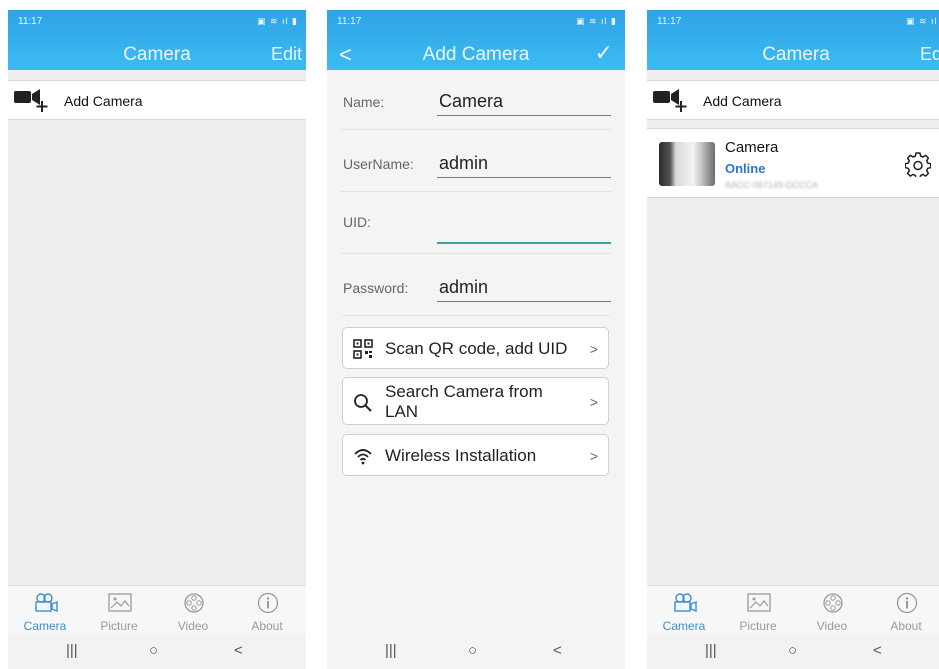 The image size is (939, 669). Describe the element at coordinates (793, 163) in the screenshot. I see `camera-device-row: Camera Online AACC-067149-DCCCA` at that location.